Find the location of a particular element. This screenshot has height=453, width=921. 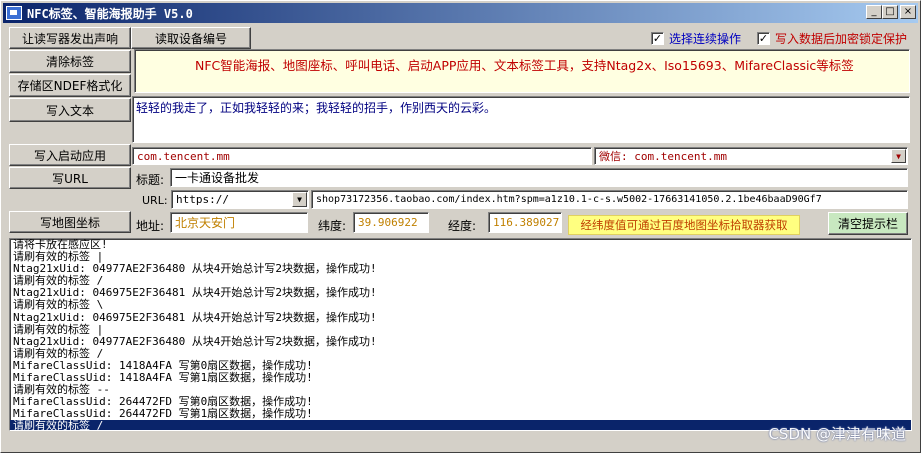

title-bar: NFC标签、智能海报助手 V5.0 _ □ × is located at coordinates (460, 13).